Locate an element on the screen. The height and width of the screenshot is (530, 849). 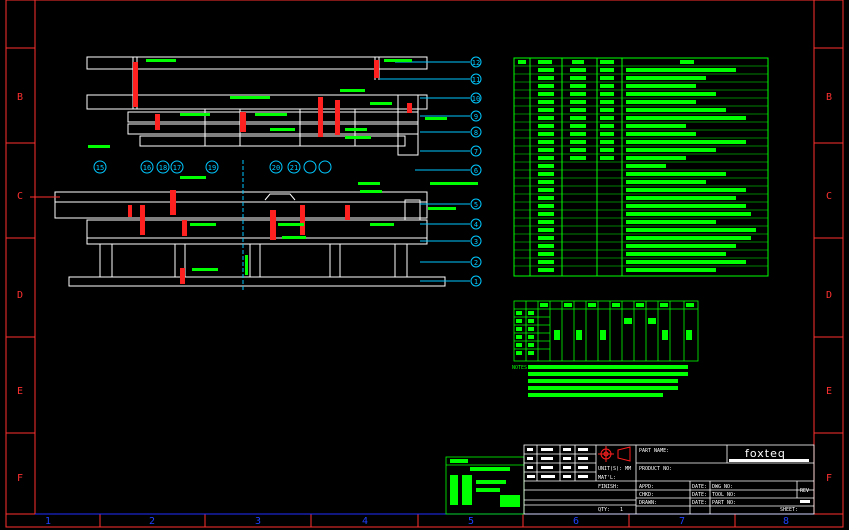
appd-label: APPD: is located at coordinates (646, 487).